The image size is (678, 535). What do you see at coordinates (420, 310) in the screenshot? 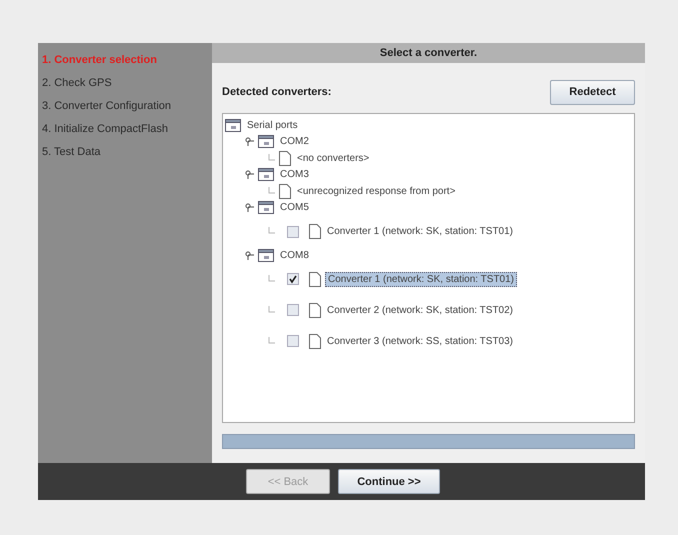
I see `converter-item: Converter 2 (network: SK, station: TST02)` at bounding box center [420, 310].